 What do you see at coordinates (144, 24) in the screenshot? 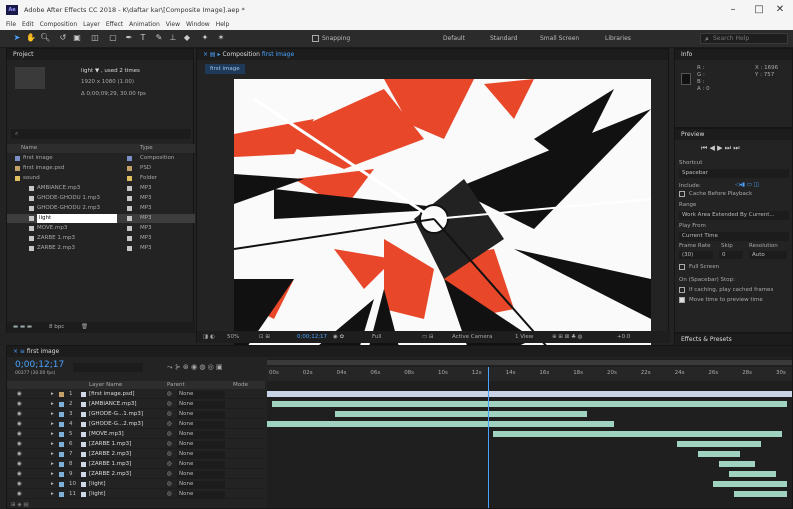
I see `menu-animation: Animation` at bounding box center [144, 24].